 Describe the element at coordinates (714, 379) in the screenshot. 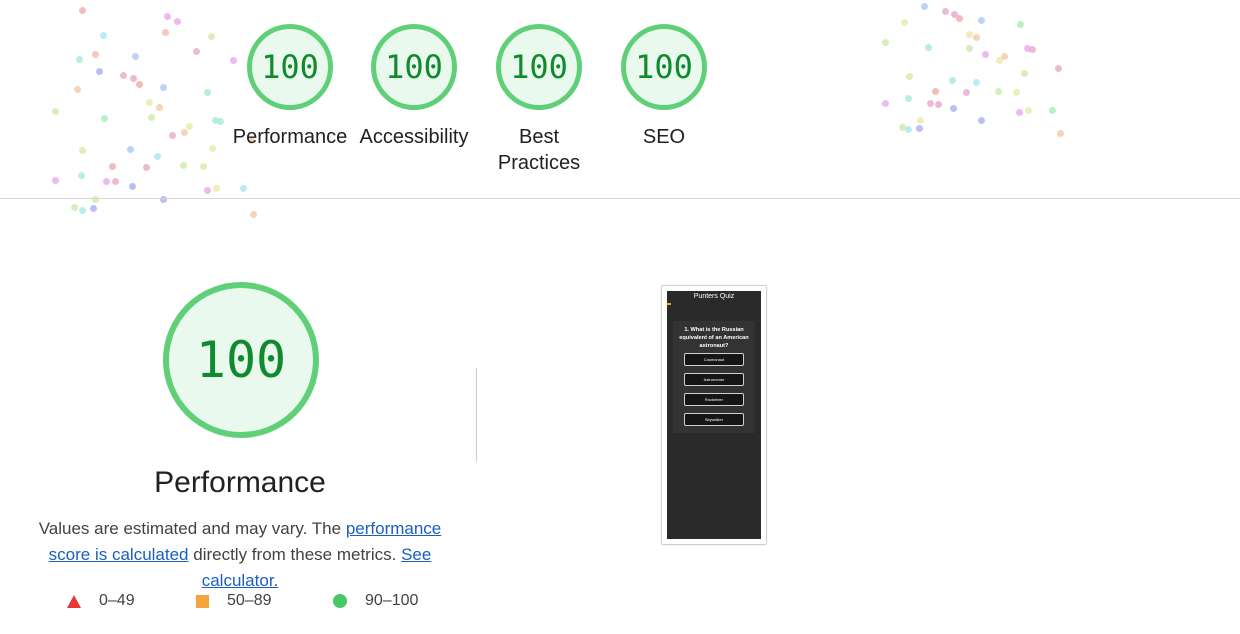

I see `quiz-option: Astronomer` at that location.